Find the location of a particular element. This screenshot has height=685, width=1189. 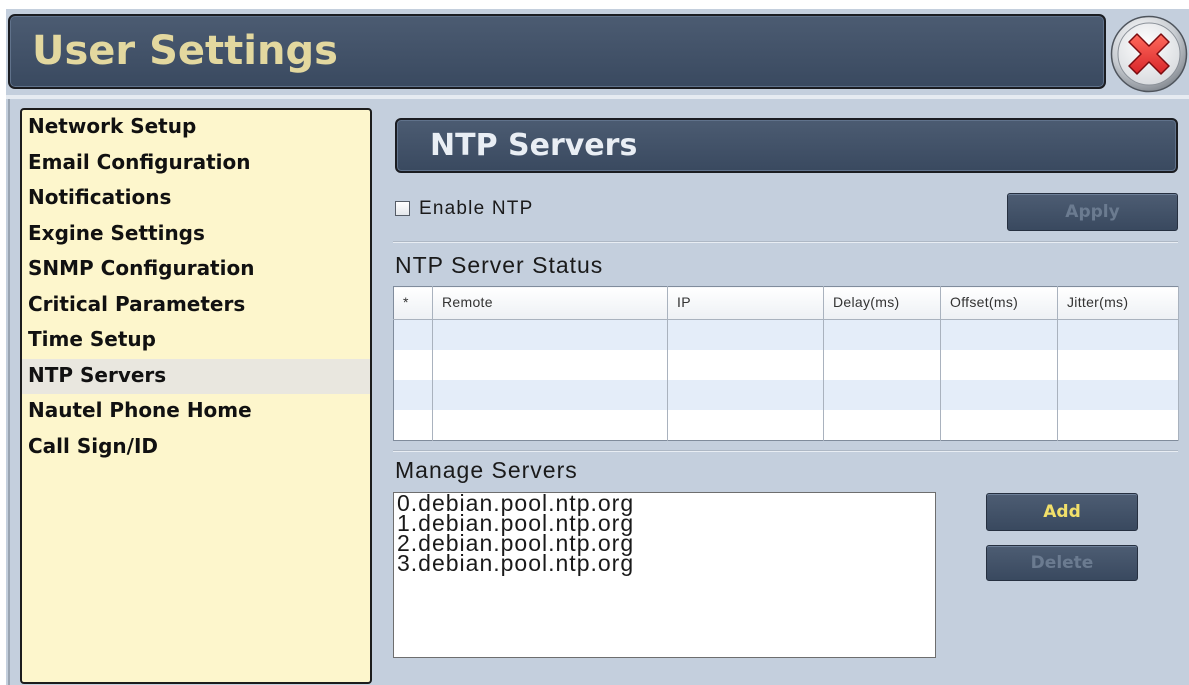

sidebar-item-network-setup: Network Setup is located at coordinates (196, 128).